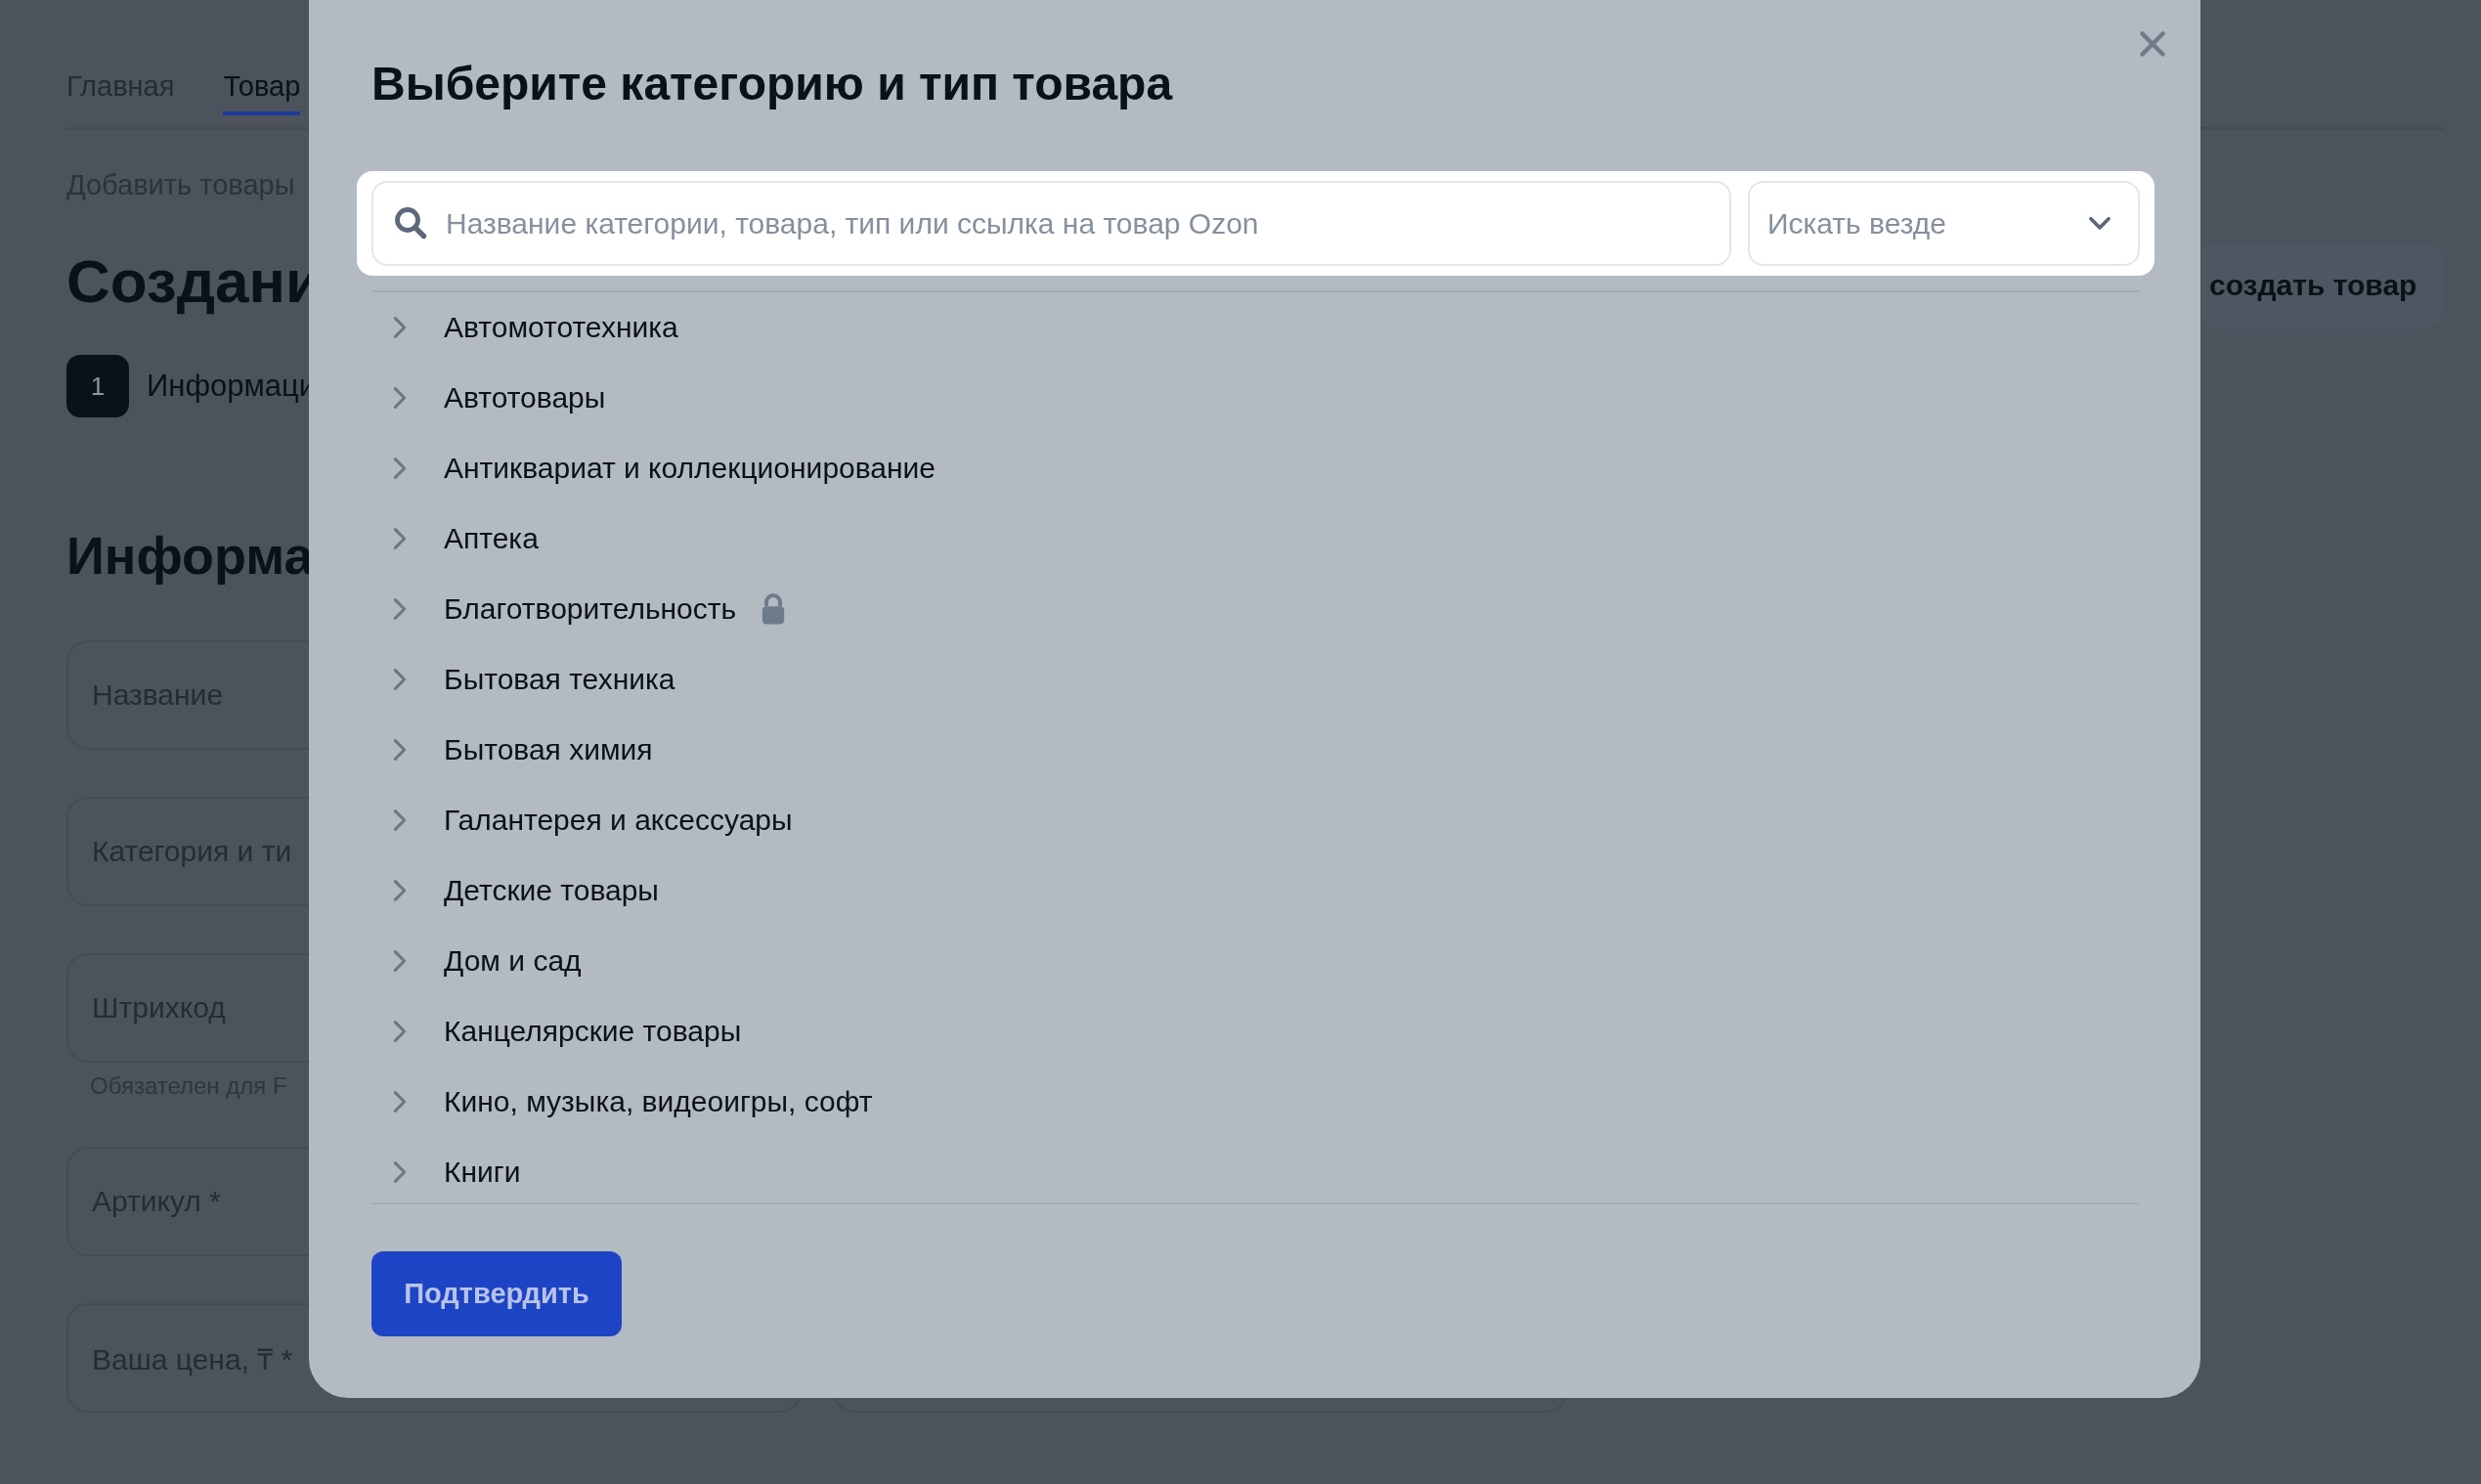 This screenshot has height=1484, width=2481. Describe the element at coordinates (190, 555) in the screenshot. I see `section-title: Информа` at that location.